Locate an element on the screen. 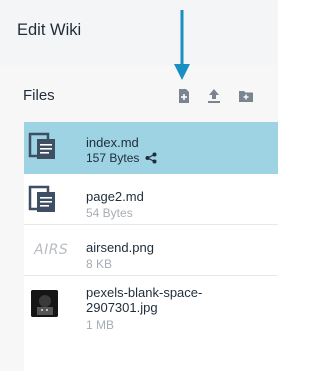  image-thumbnail: AIRS is located at coordinates (51, 250).